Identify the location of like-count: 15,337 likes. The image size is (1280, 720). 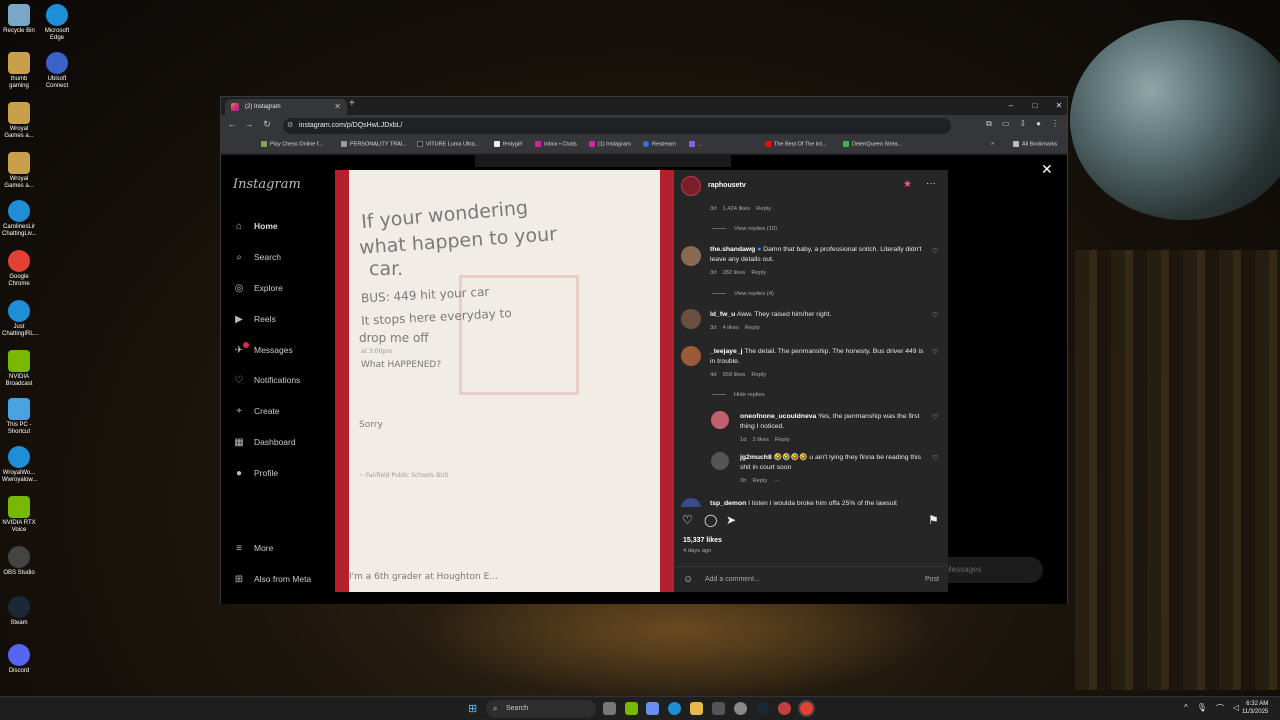
(702, 540).